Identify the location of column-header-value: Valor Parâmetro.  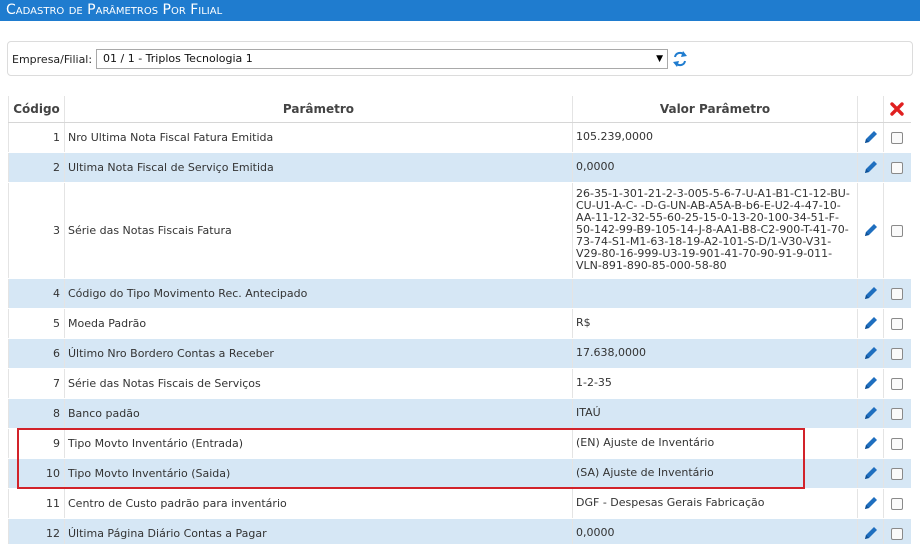
(715, 109).